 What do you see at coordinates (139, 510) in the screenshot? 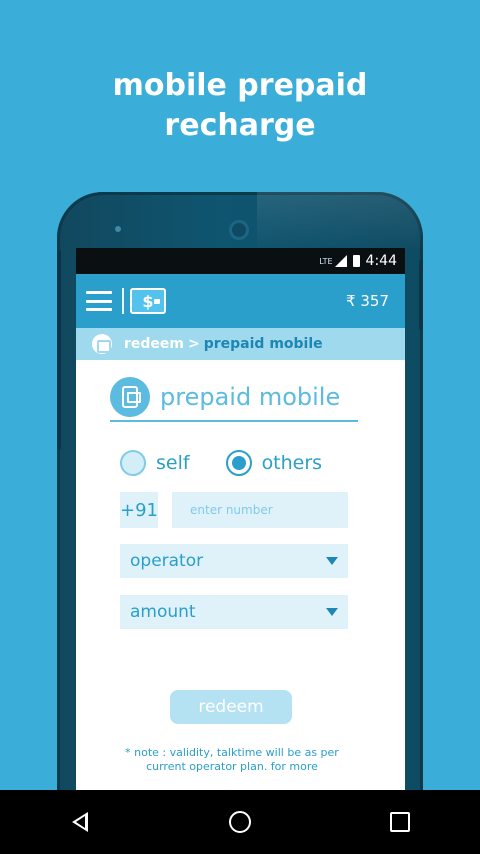
I see `country-code: +91` at bounding box center [139, 510].